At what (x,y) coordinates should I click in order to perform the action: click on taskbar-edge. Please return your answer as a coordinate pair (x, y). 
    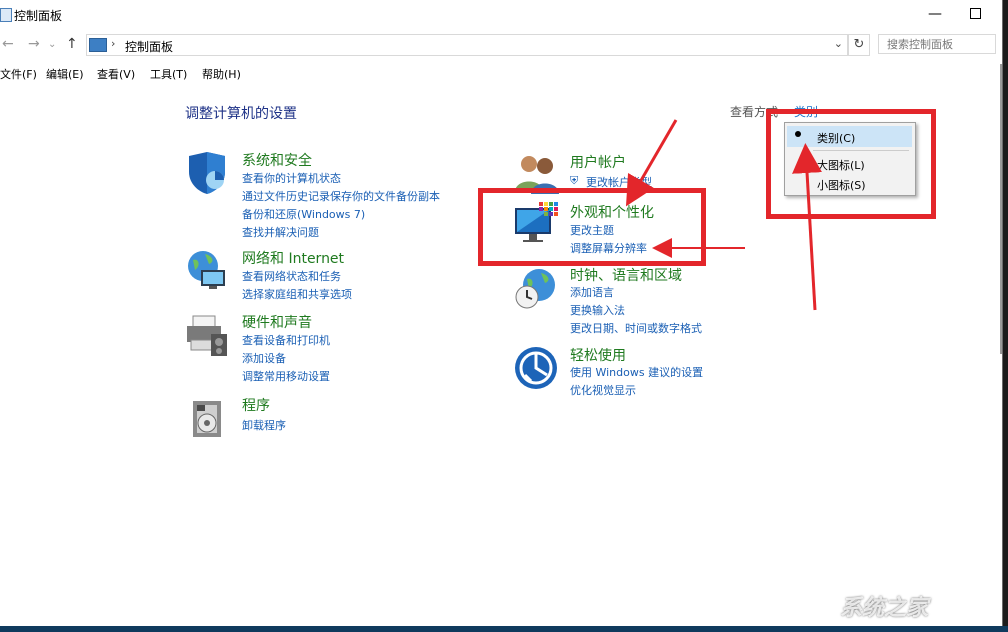
    Looking at the image, I should click on (504, 629).